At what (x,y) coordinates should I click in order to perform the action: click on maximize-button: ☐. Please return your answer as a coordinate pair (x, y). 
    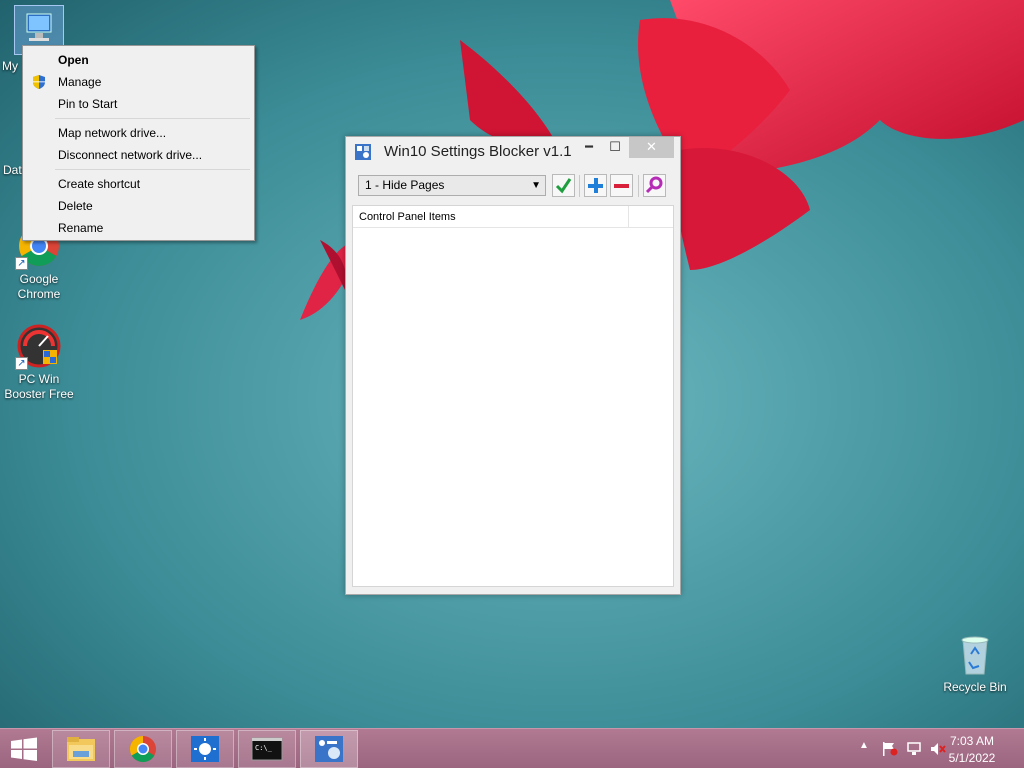
    Looking at the image, I should click on (615, 147).